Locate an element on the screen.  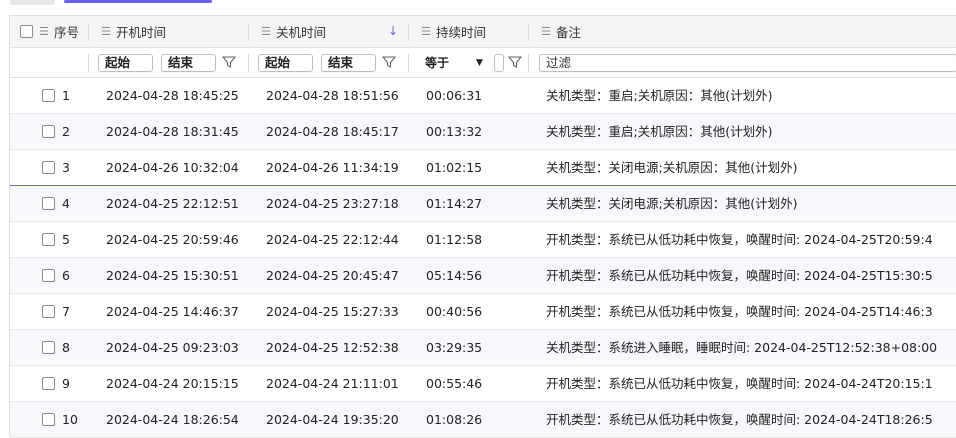
header-index: ☰ 序号 is located at coordinates (59, 31).